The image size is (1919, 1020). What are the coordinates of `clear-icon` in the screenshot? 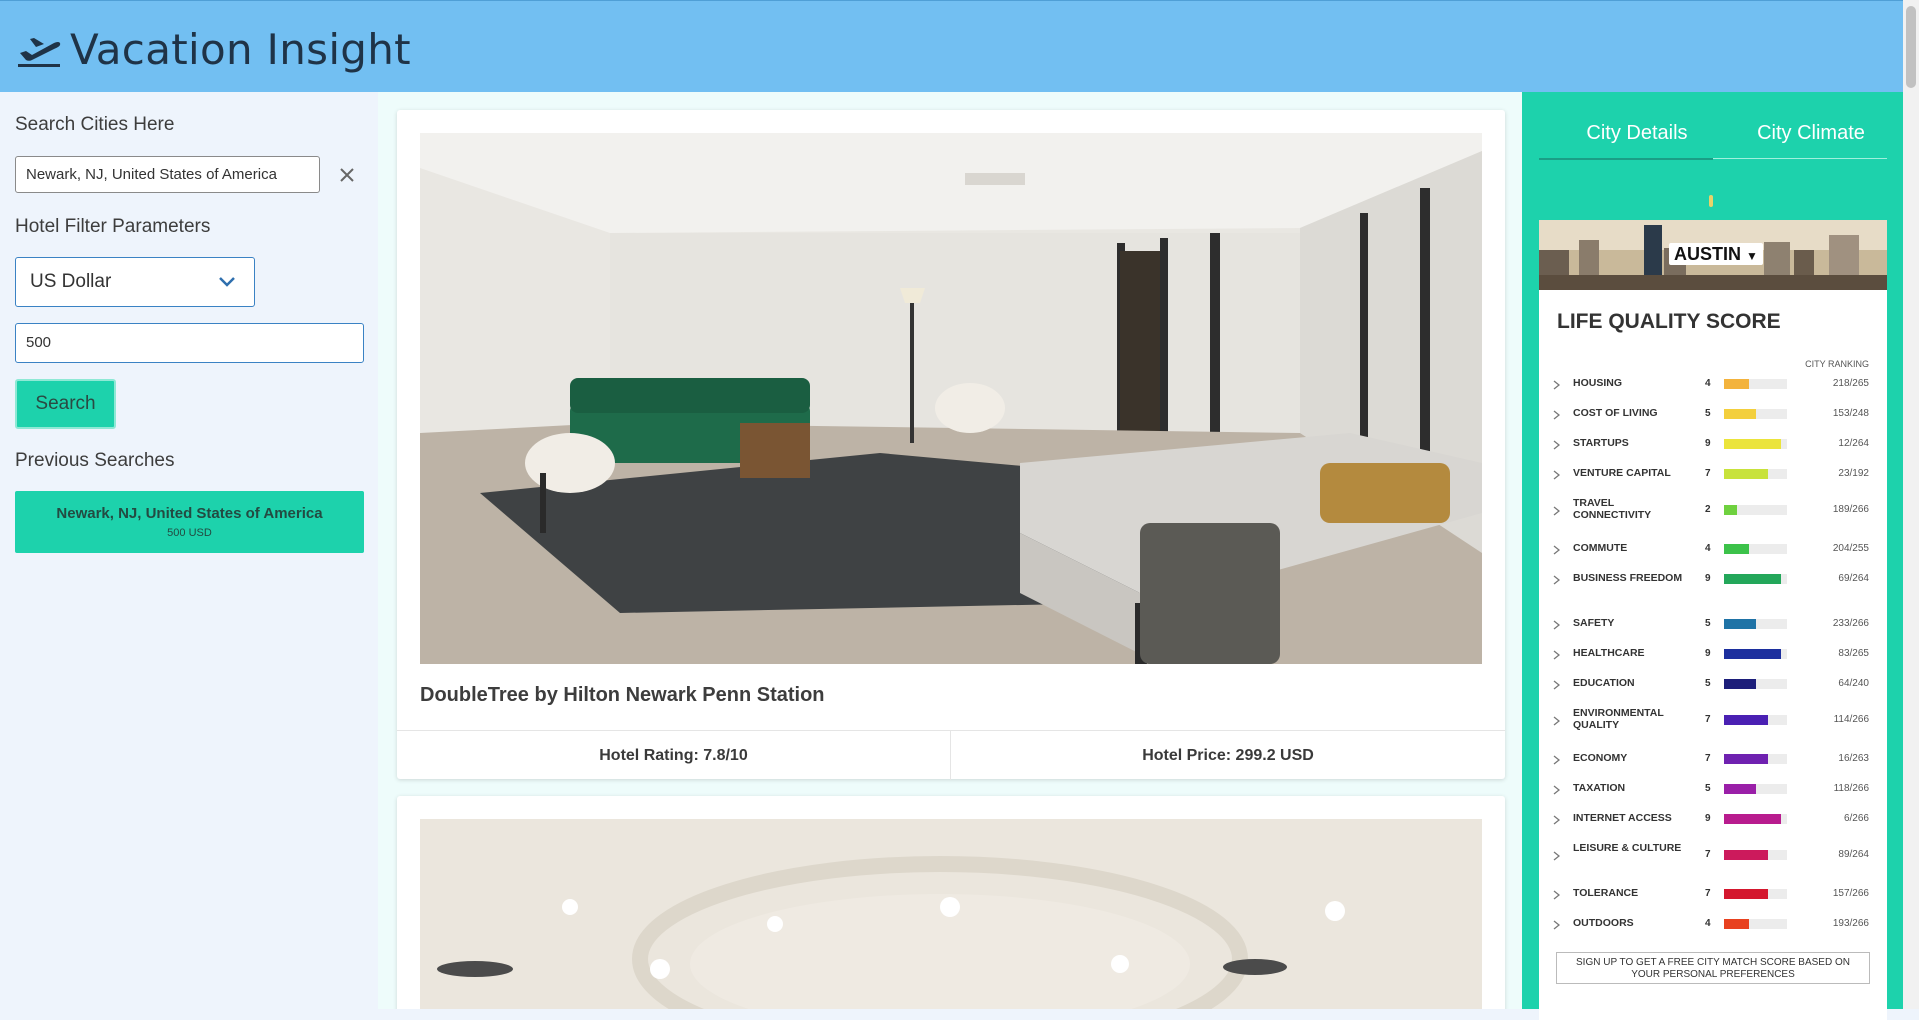 It's located at (347, 175).